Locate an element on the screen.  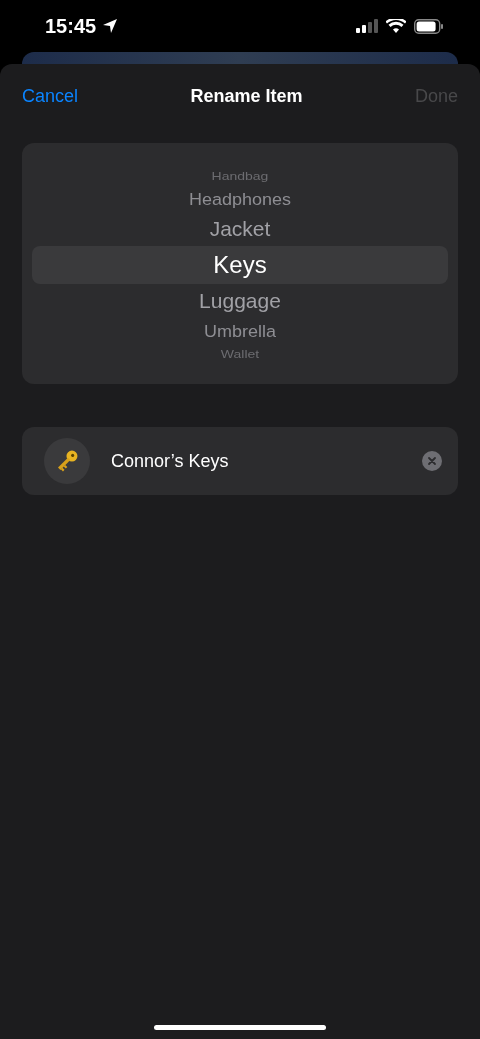
picker-option: Jacket is located at coordinates (240, 229).